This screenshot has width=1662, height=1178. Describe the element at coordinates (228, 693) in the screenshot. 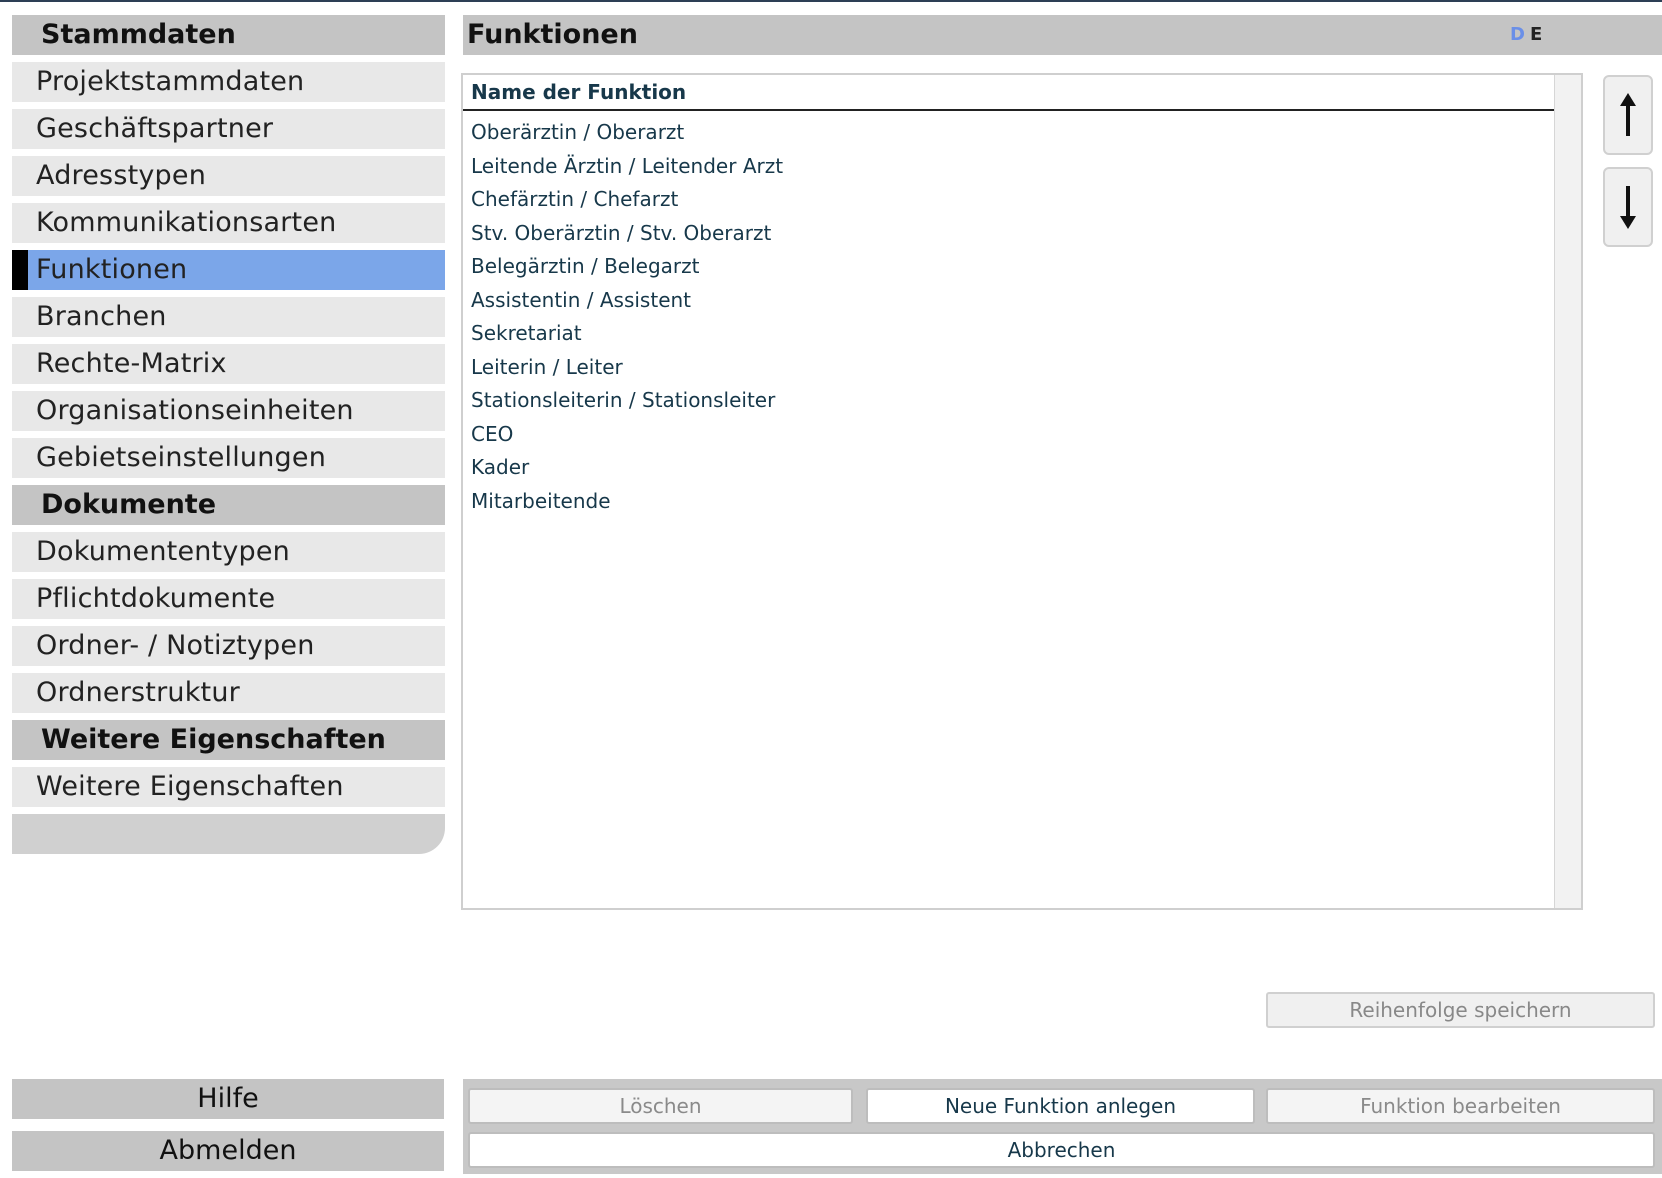

I see `sidebar-item-ordnerstruktur: Ordnerstruktur` at that location.